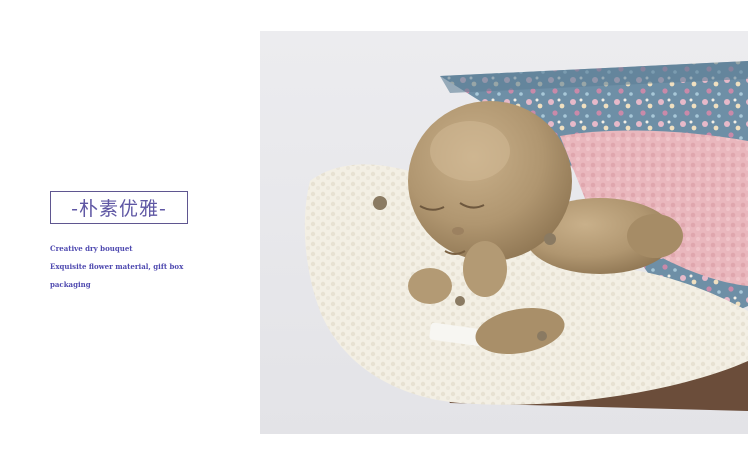 The height and width of the screenshot is (457, 750). What do you see at coordinates (117, 266) in the screenshot?
I see `description-line-2: Exquisite flower material, gift box` at bounding box center [117, 266].